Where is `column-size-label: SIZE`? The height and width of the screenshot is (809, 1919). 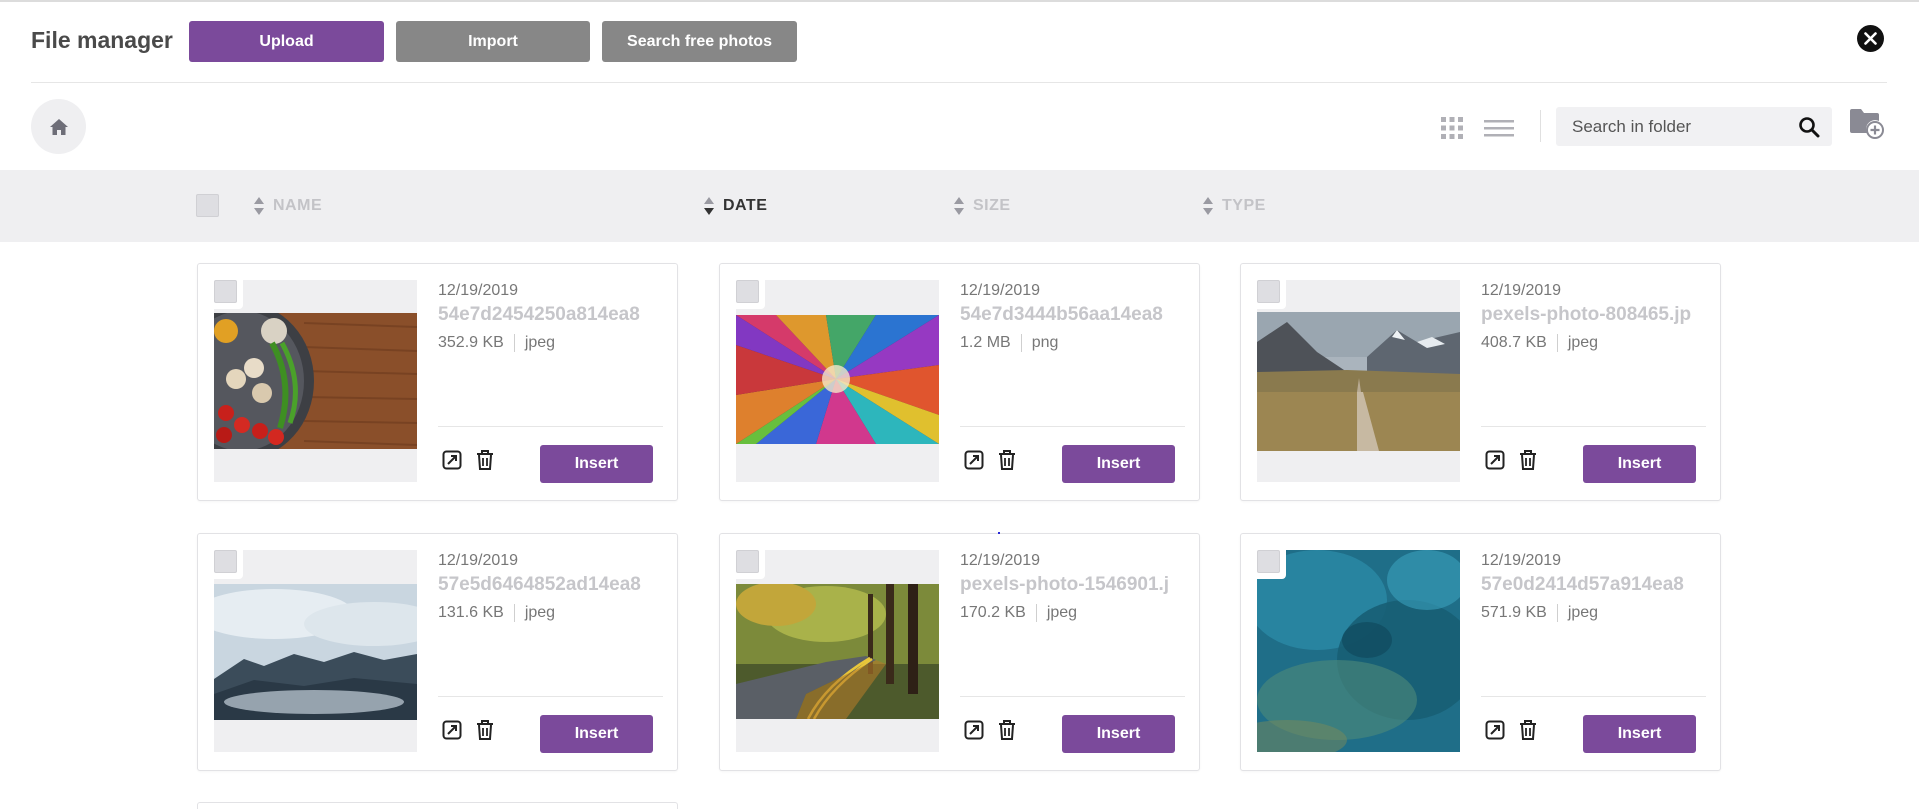
column-size-label: SIZE is located at coordinates (992, 205).